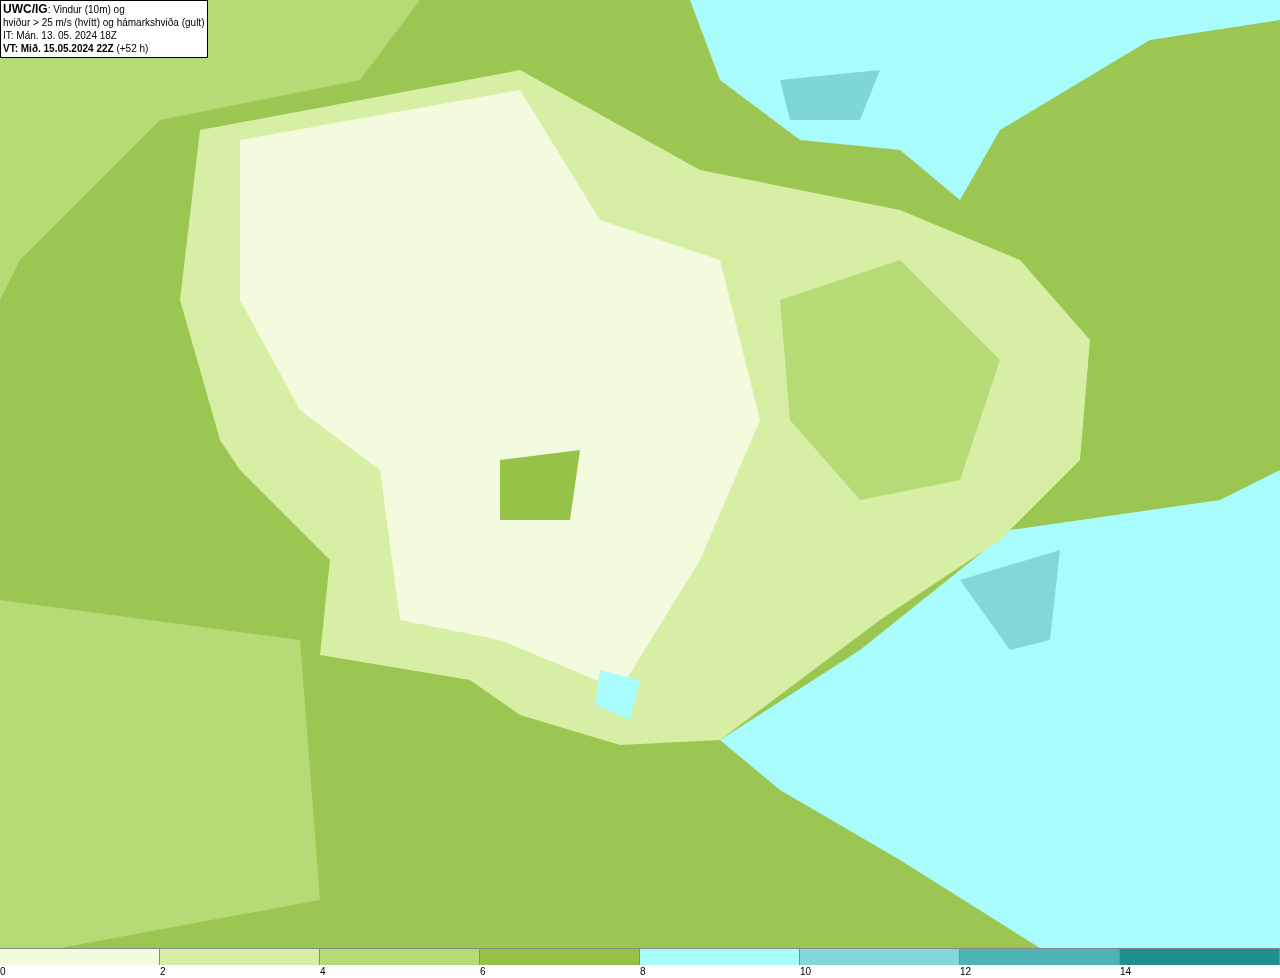 The height and width of the screenshot is (978, 1280). What do you see at coordinates (64, 9) in the screenshot?
I see `info-line: UWC/IG: Vindur (10m) og` at bounding box center [64, 9].